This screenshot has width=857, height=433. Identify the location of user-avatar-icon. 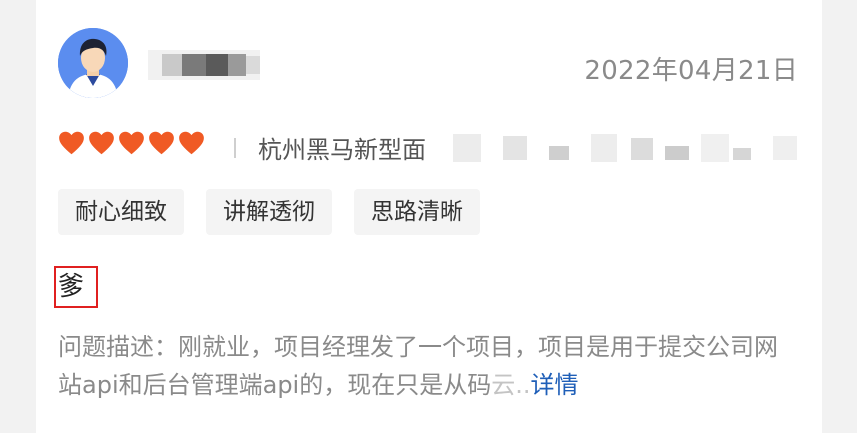
(93, 63).